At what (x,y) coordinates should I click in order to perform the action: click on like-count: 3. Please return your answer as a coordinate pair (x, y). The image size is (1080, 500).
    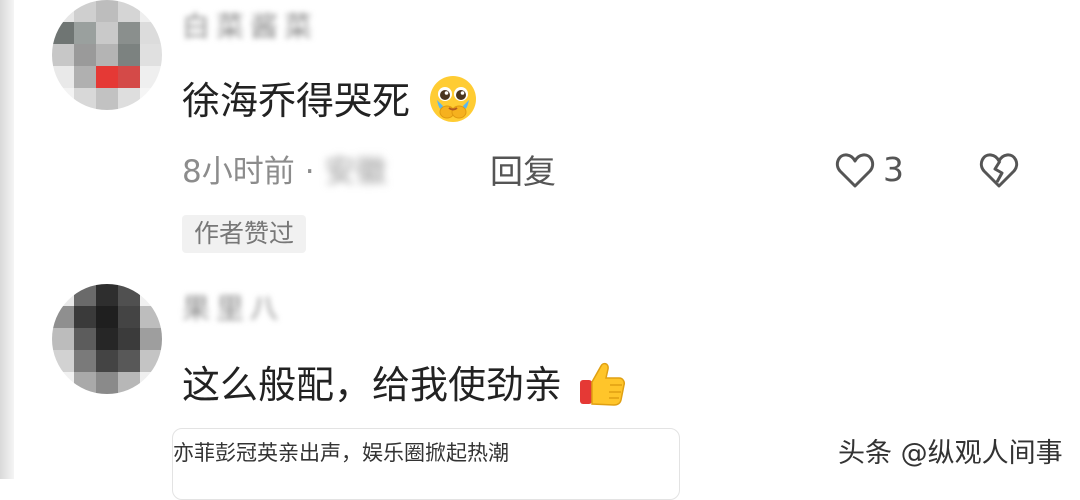
    Looking at the image, I should click on (893, 169).